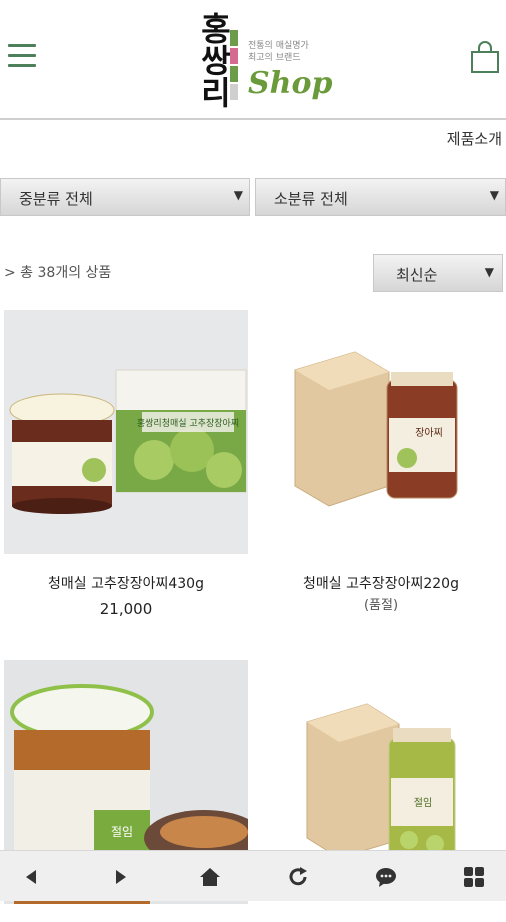 Image resolution: width=506 pixels, height=922 pixels. Describe the element at coordinates (22, 58) in the screenshot. I see `menu-icon` at that location.